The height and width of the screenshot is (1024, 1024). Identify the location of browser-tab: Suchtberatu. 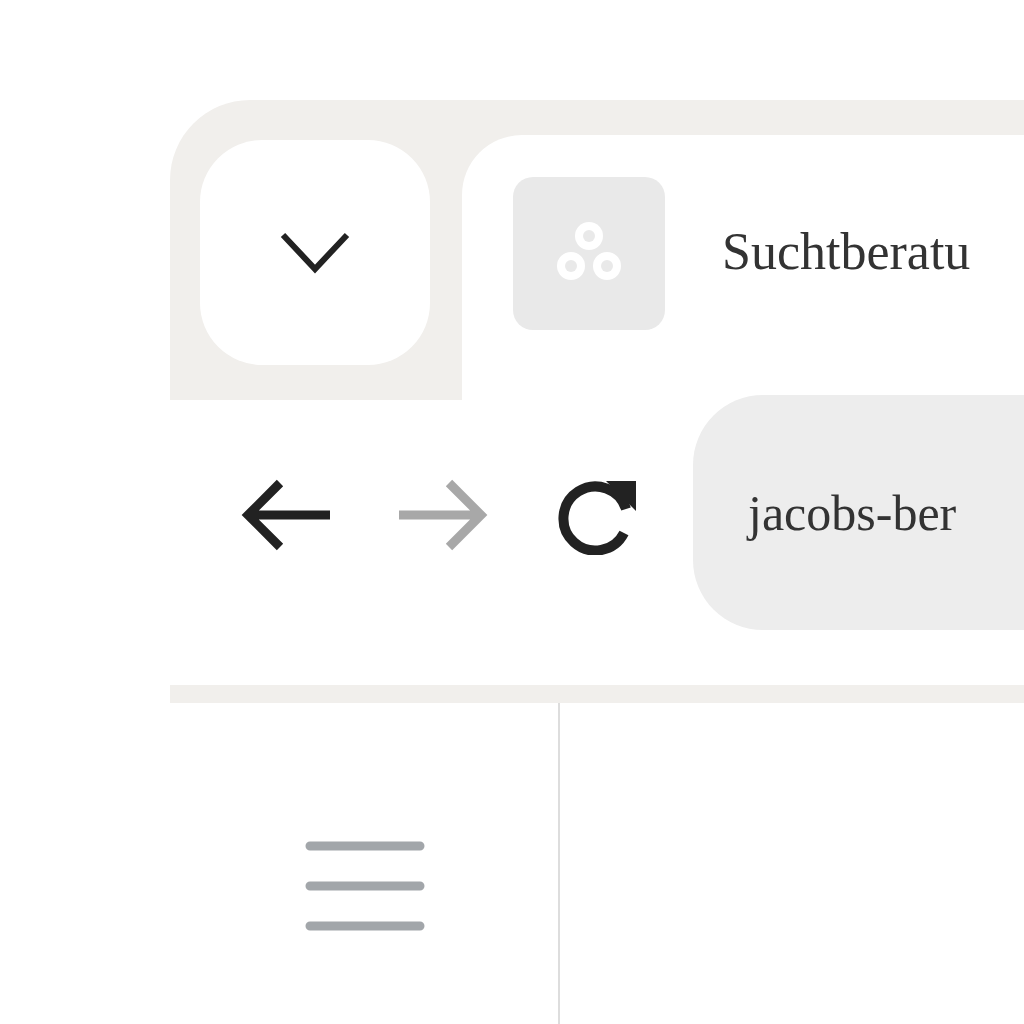
(743, 267).